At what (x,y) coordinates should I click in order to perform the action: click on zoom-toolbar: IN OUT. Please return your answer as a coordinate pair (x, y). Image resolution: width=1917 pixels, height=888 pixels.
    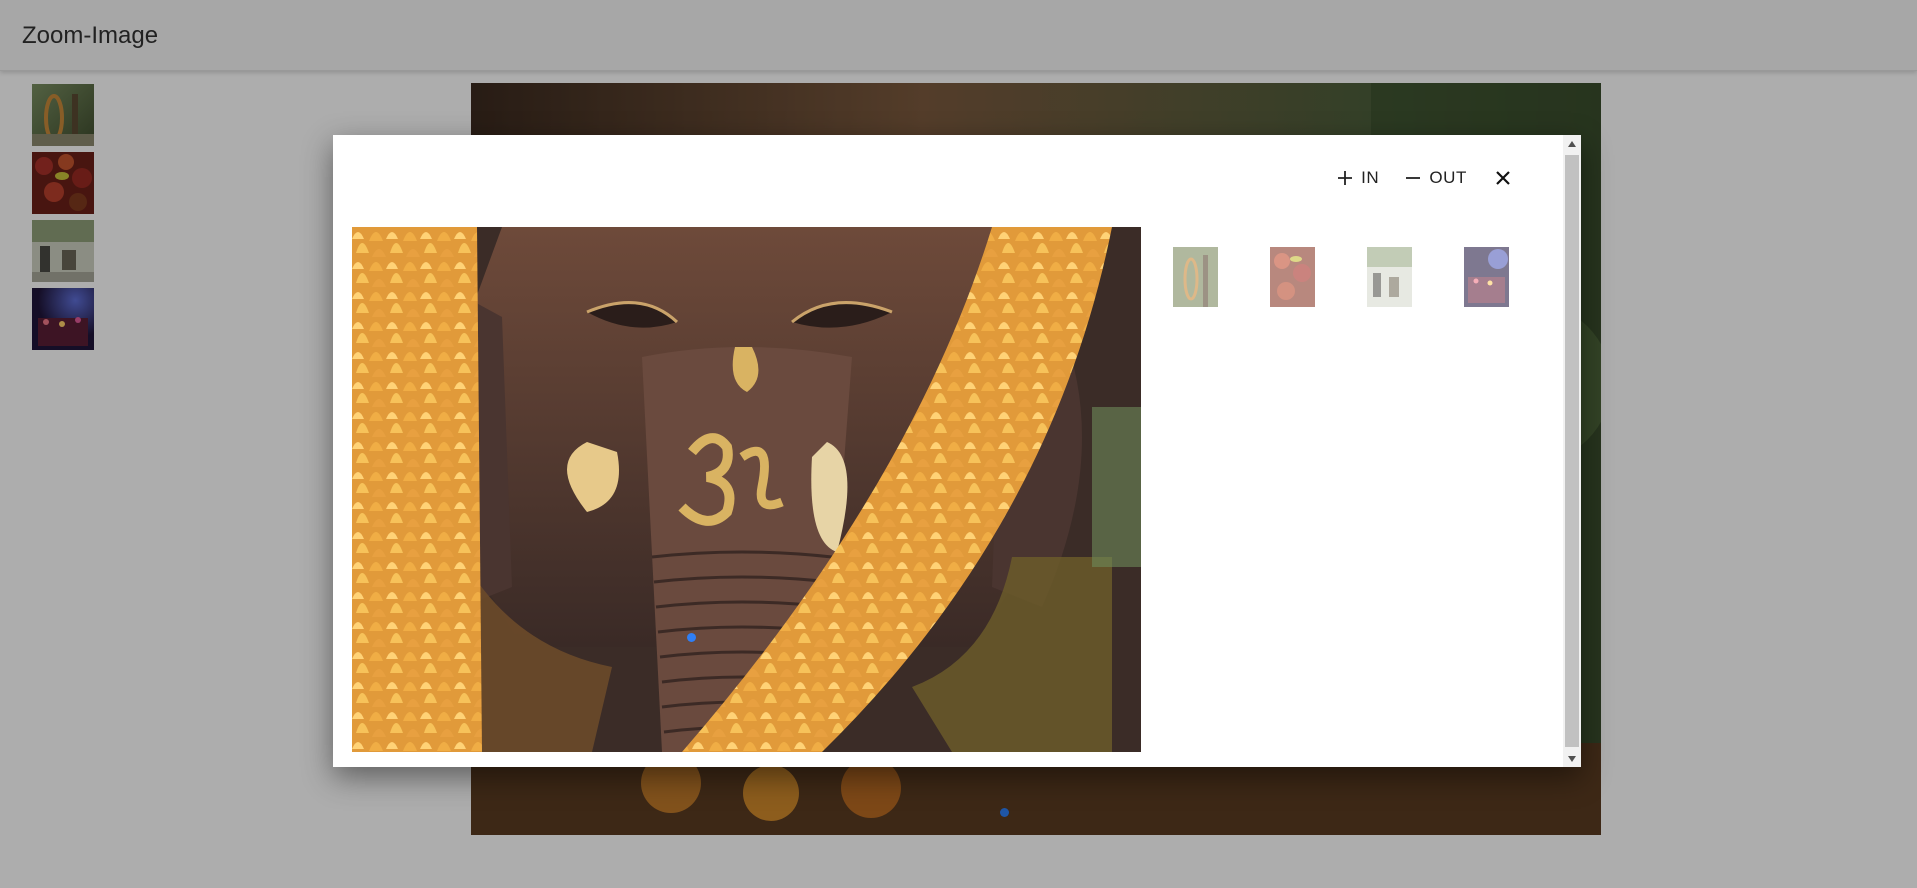
    Looking at the image, I should click on (1417, 178).